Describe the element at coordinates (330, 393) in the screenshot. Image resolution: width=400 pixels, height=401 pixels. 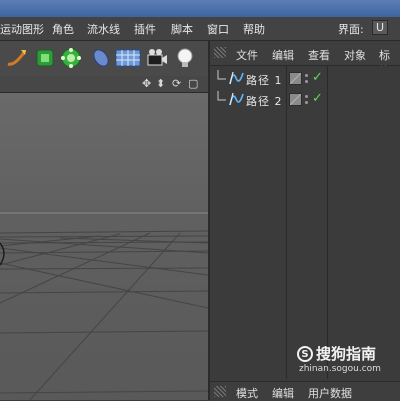
I see `tab-user-data: 用户数据` at that location.